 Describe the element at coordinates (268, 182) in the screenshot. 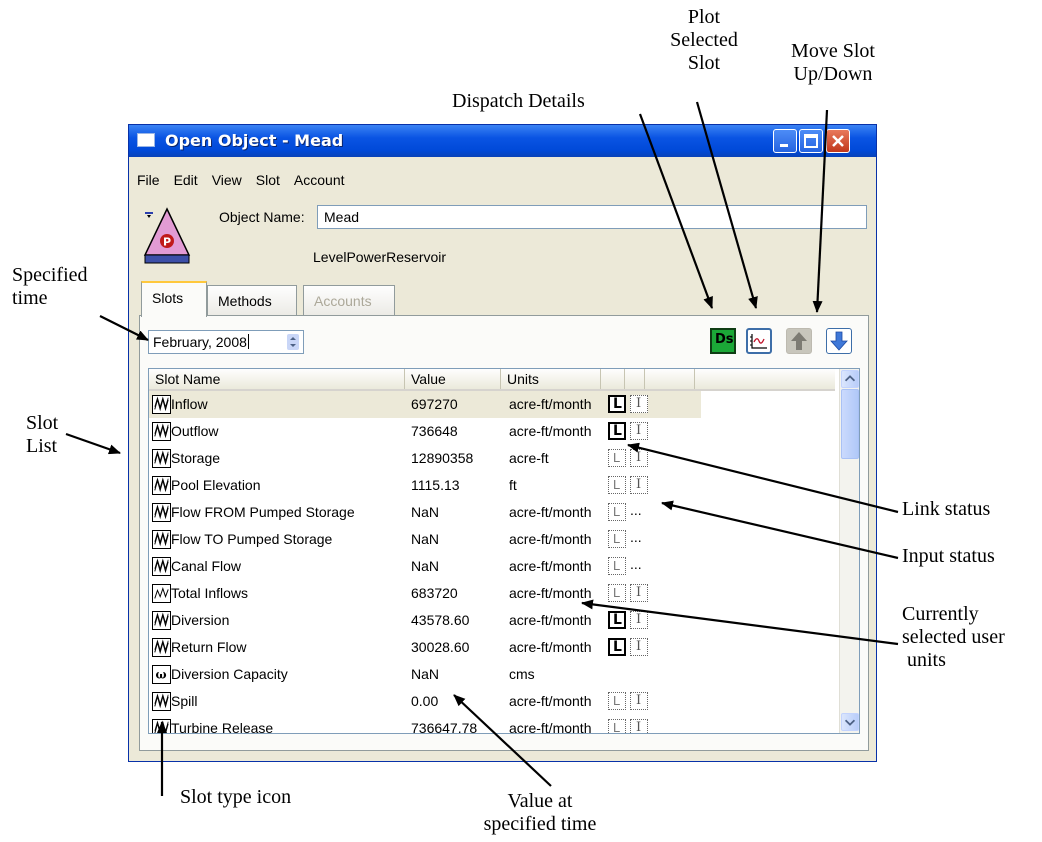

I see `menu-slot: Slot` at that location.